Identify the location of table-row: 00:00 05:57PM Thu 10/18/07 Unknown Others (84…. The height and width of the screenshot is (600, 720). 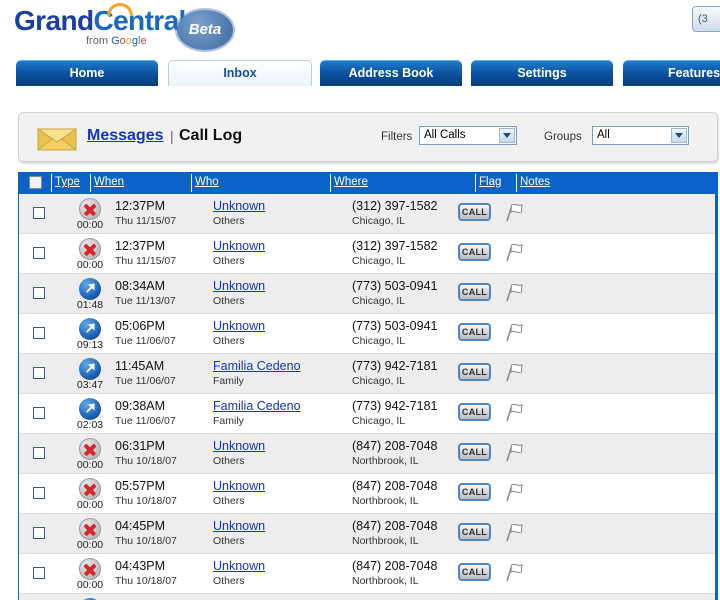
(367, 494).